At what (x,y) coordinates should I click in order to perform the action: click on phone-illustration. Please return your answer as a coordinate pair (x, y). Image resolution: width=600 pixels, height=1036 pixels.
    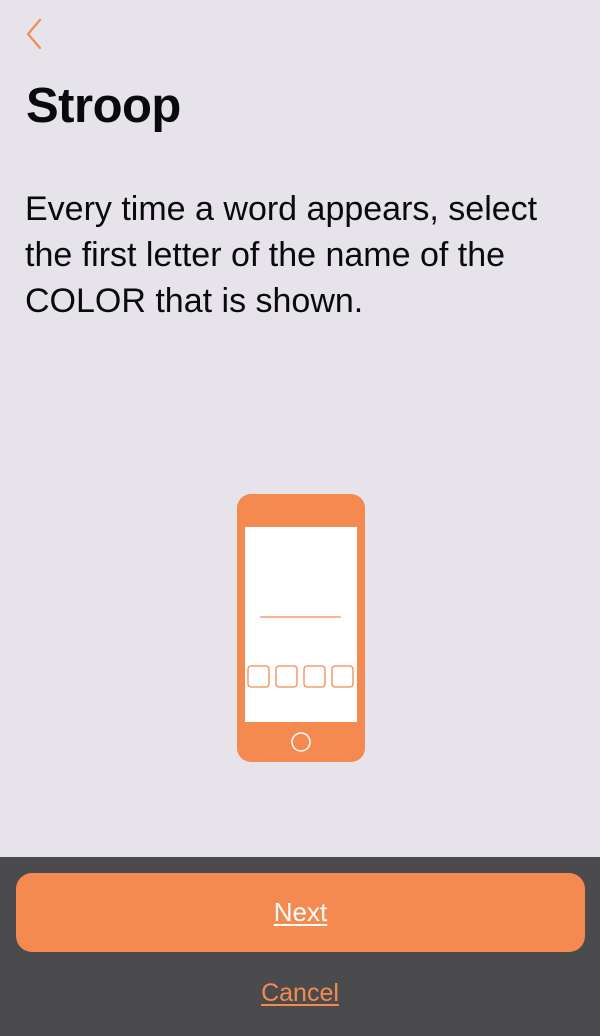
    Looking at the image, I should click on (301, 628).